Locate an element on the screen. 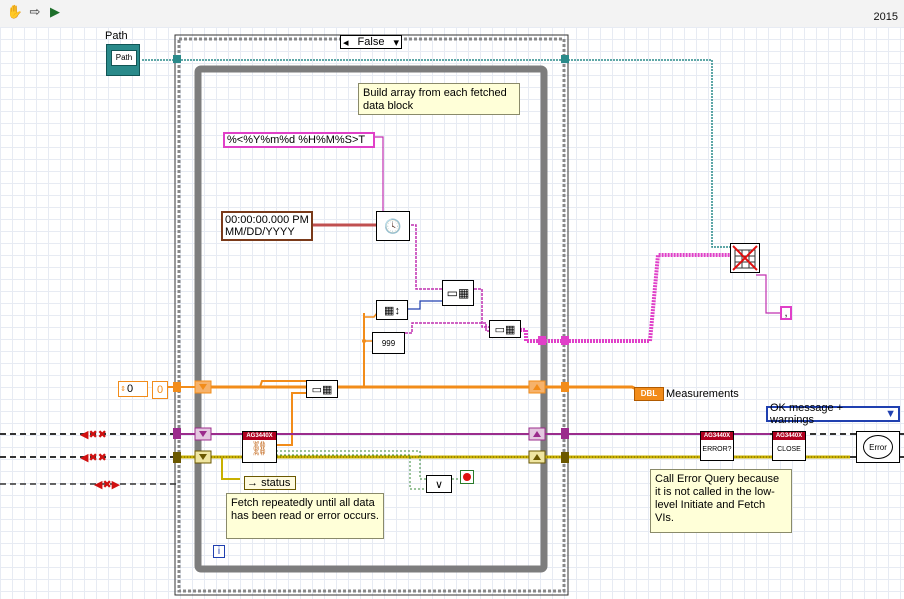 The width and height of the screenshot is (904, 599). fetch-subvi: AG3440X ⛓ is located at coordinates (259, 447).